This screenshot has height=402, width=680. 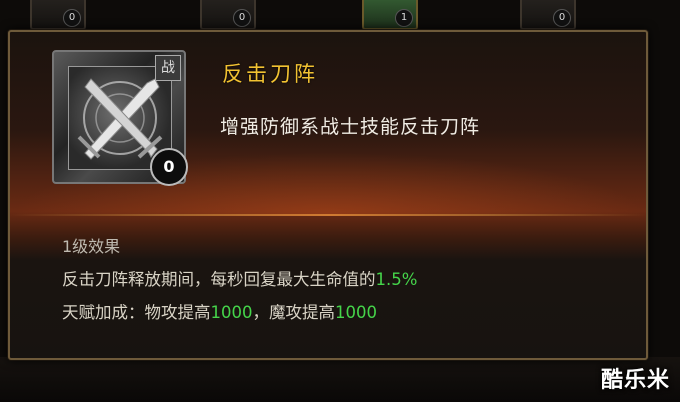 What do you see at coordinates (356, 312) in the screenshot?
I see `magic-attack-value: 1000` at bounding box center [356, 312].